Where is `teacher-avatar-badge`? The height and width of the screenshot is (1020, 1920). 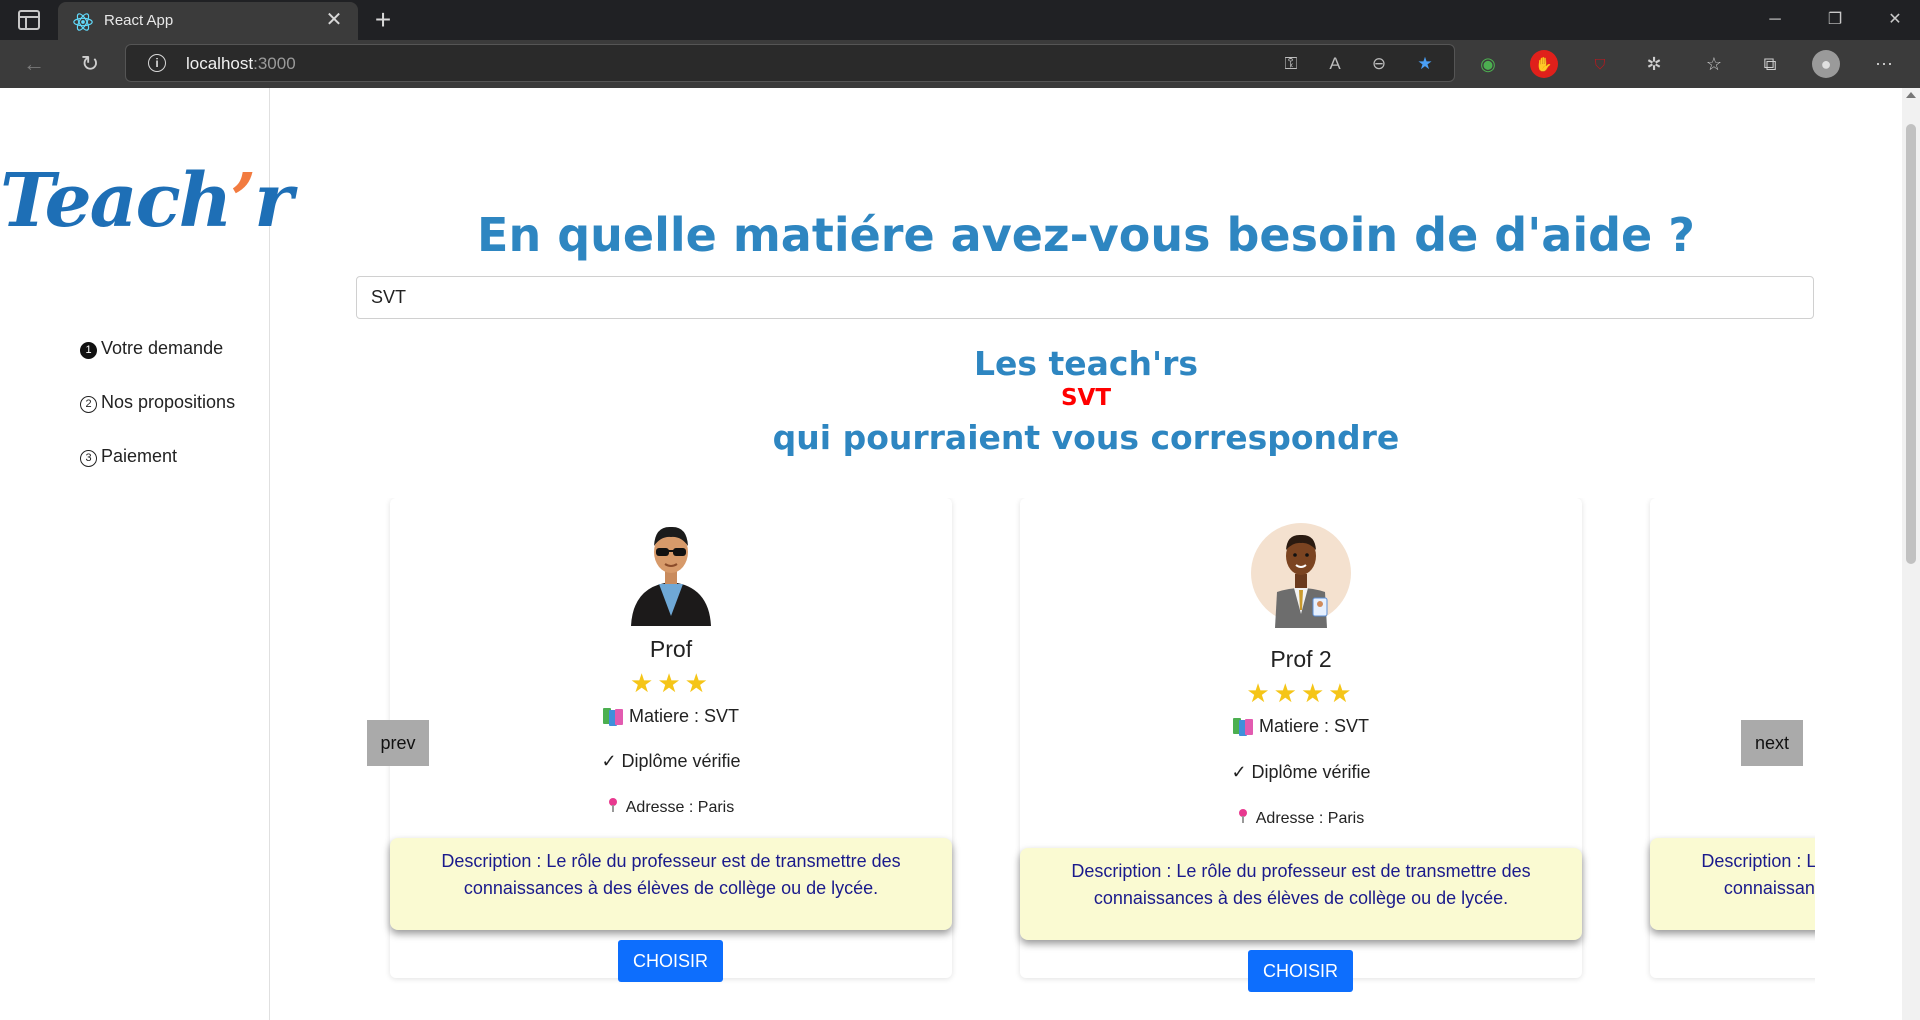
teacher-avatar-badge is located at coordinates (1301, 575).